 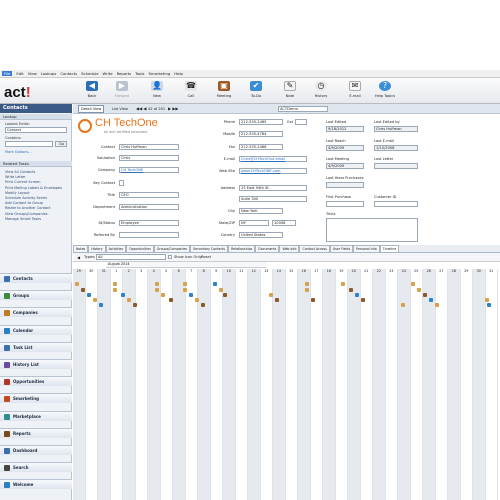 I want to click on email-field: Chris@CHTechOne.email, so click(x=273, y=159).